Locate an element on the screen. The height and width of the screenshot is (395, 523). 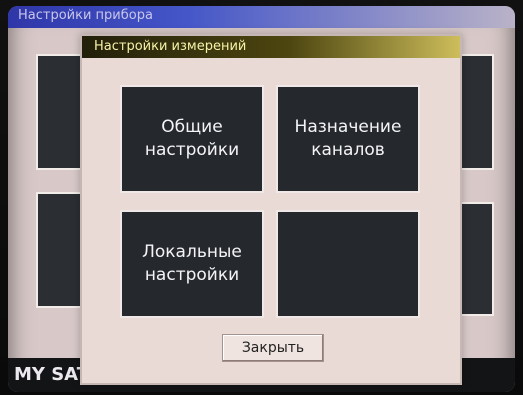
local-settings-button: Локальные настройки is located at coordinates (192, 264).